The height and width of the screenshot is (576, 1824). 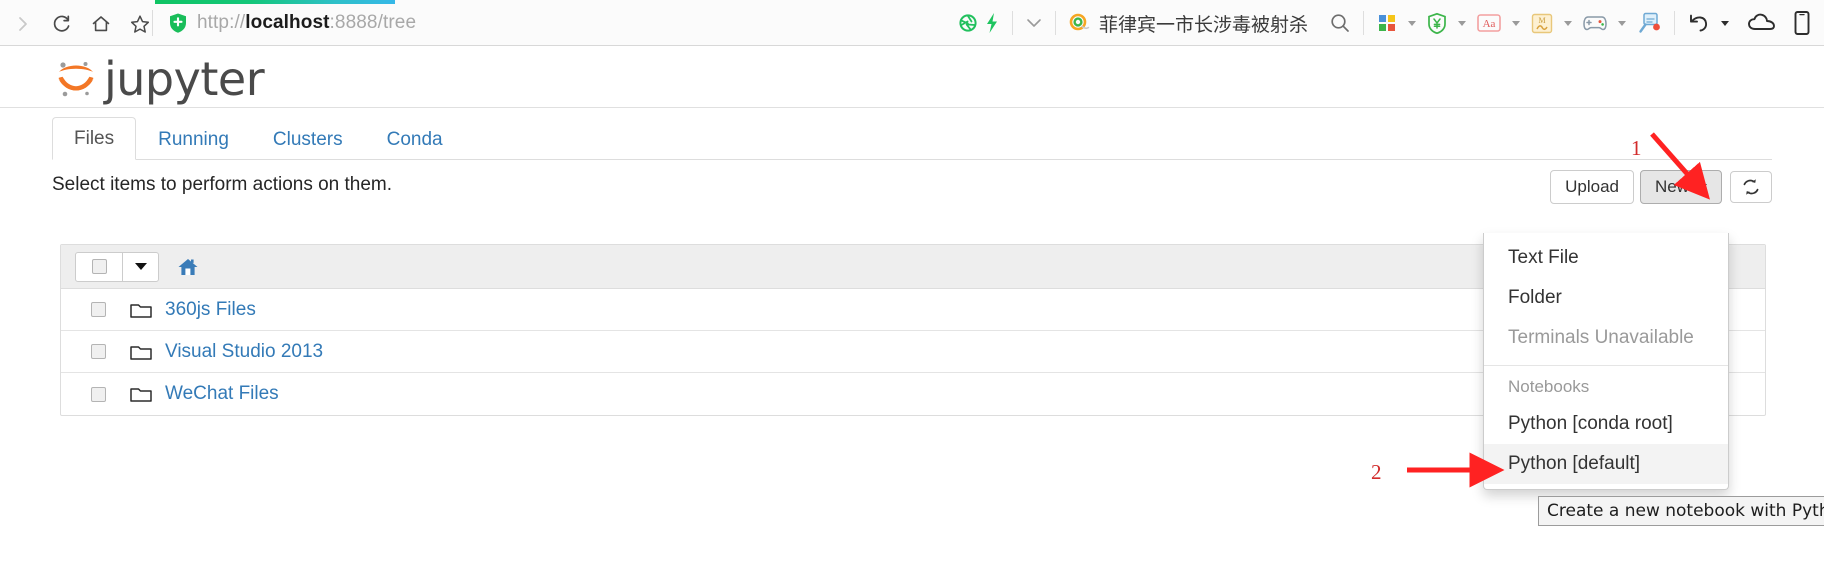 I want to click on address-bar: http://localhost:8888/tree, so click(x=292, y=23).